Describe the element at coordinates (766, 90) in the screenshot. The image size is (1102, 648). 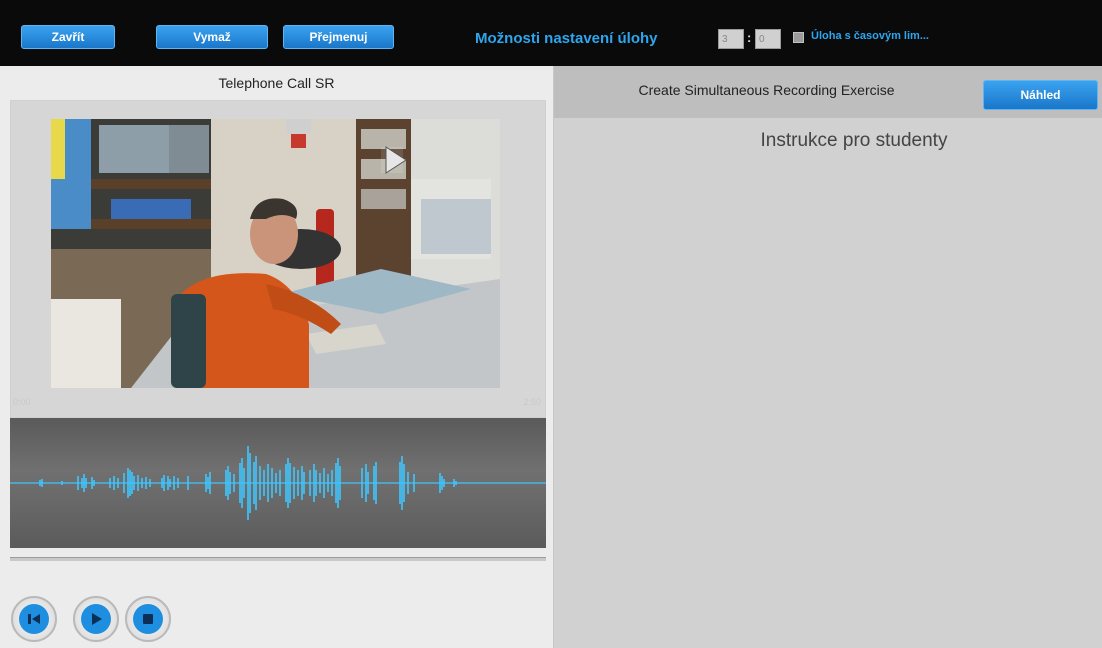
I see `exercise-title: Create Simultaneous Recording Exercise` at that location.